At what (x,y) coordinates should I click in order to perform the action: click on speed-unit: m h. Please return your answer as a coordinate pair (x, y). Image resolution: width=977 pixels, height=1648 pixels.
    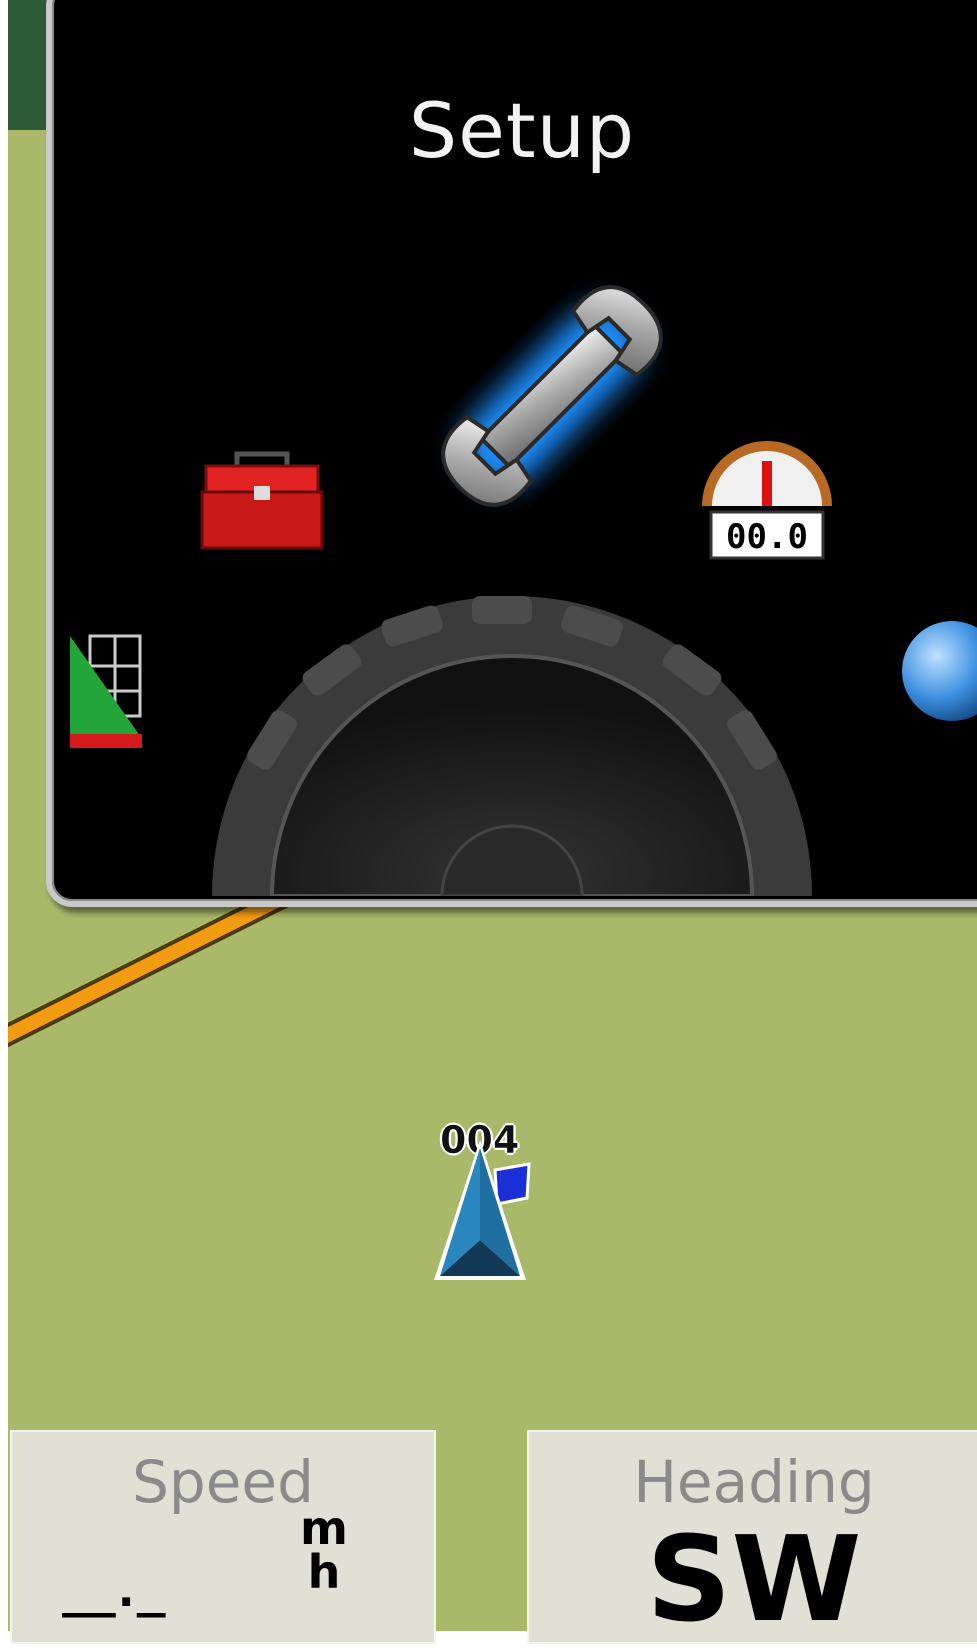
    Looking at the image, I should click on (324, 1550).